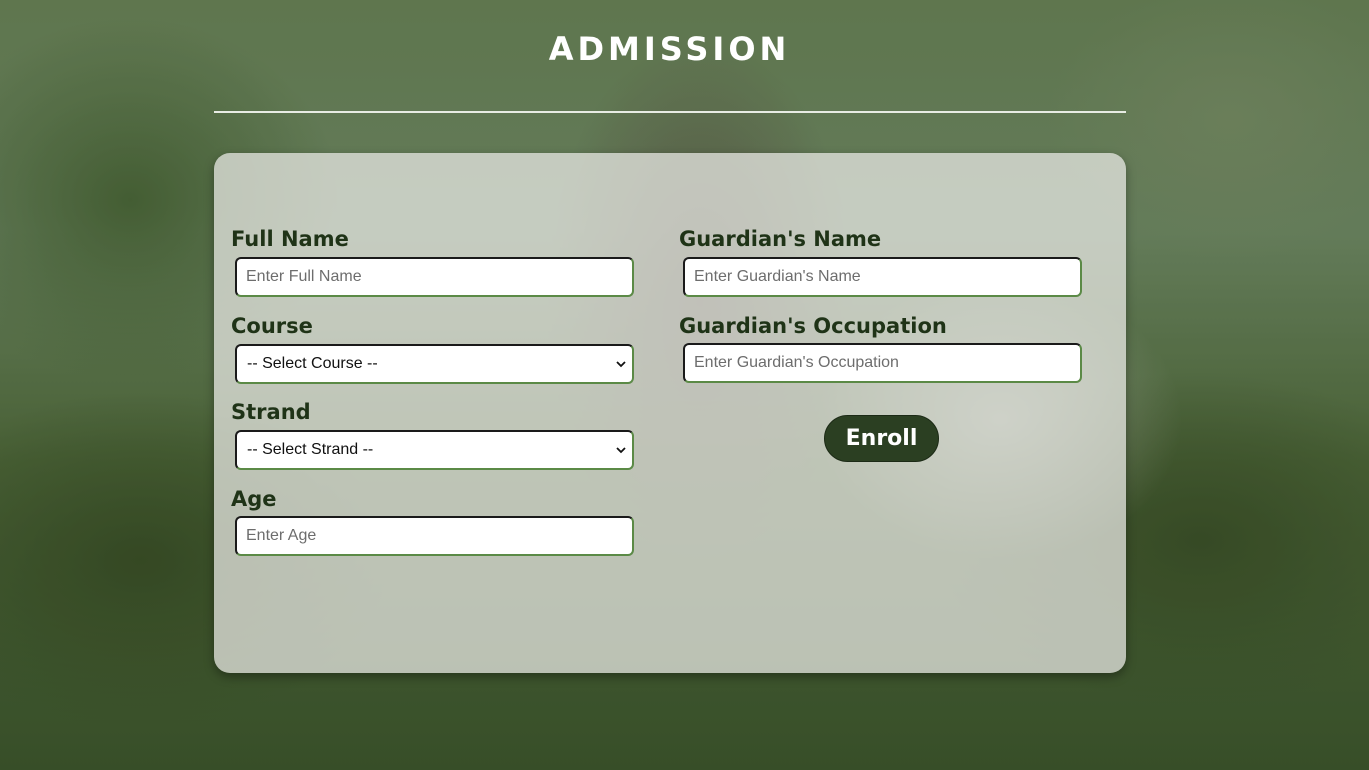  What do you see at coordinates (434, 450) in the screenshot?
I see `strand-select: -- Select Strand --` at bounding box center [434, 450].